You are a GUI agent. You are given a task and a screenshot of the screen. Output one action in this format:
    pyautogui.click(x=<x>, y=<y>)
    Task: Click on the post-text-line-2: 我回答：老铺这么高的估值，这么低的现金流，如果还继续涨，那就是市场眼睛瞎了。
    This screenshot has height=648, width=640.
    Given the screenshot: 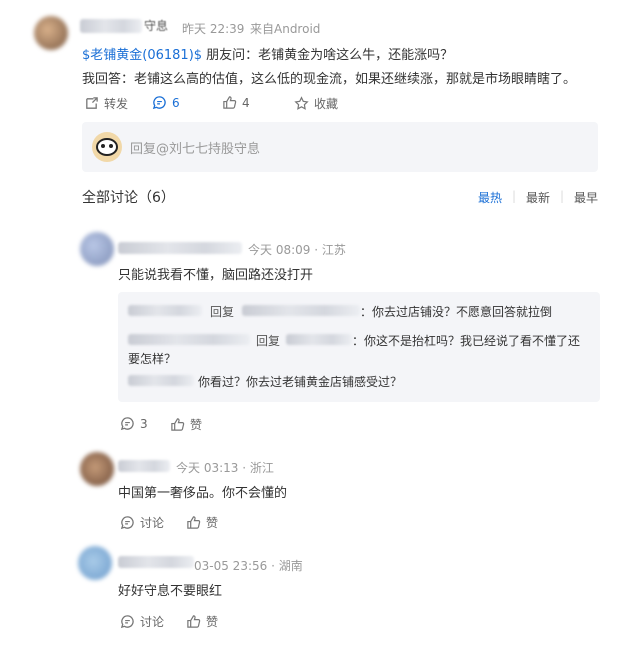 What is the action you would take?
    pyautogui.click(x=329, y=79)
    